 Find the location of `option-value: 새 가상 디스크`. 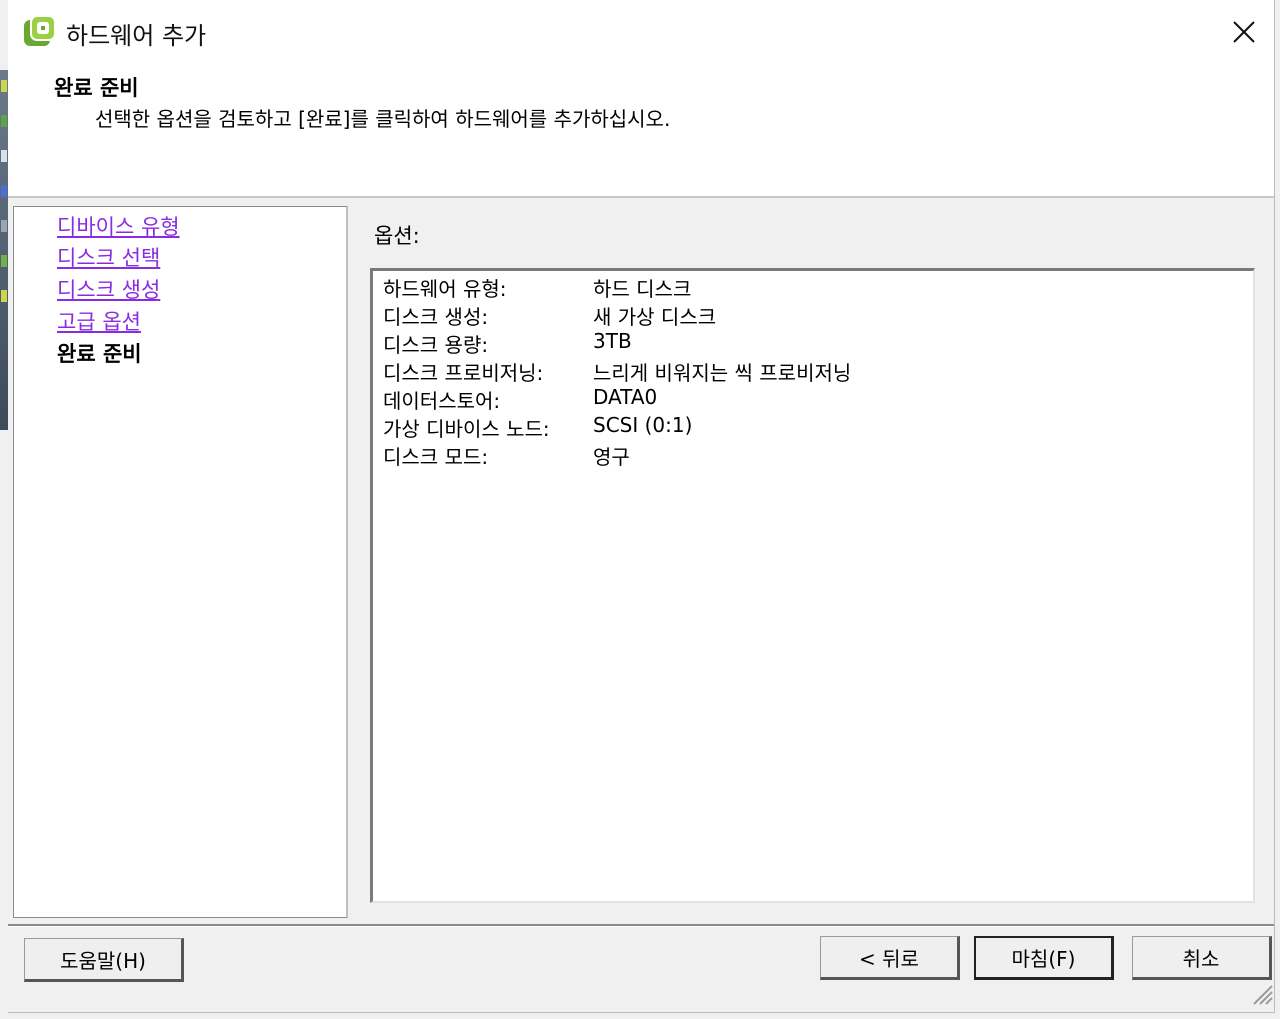

option-value: 새 가상 디스크 is located at coordinates (655, 317).